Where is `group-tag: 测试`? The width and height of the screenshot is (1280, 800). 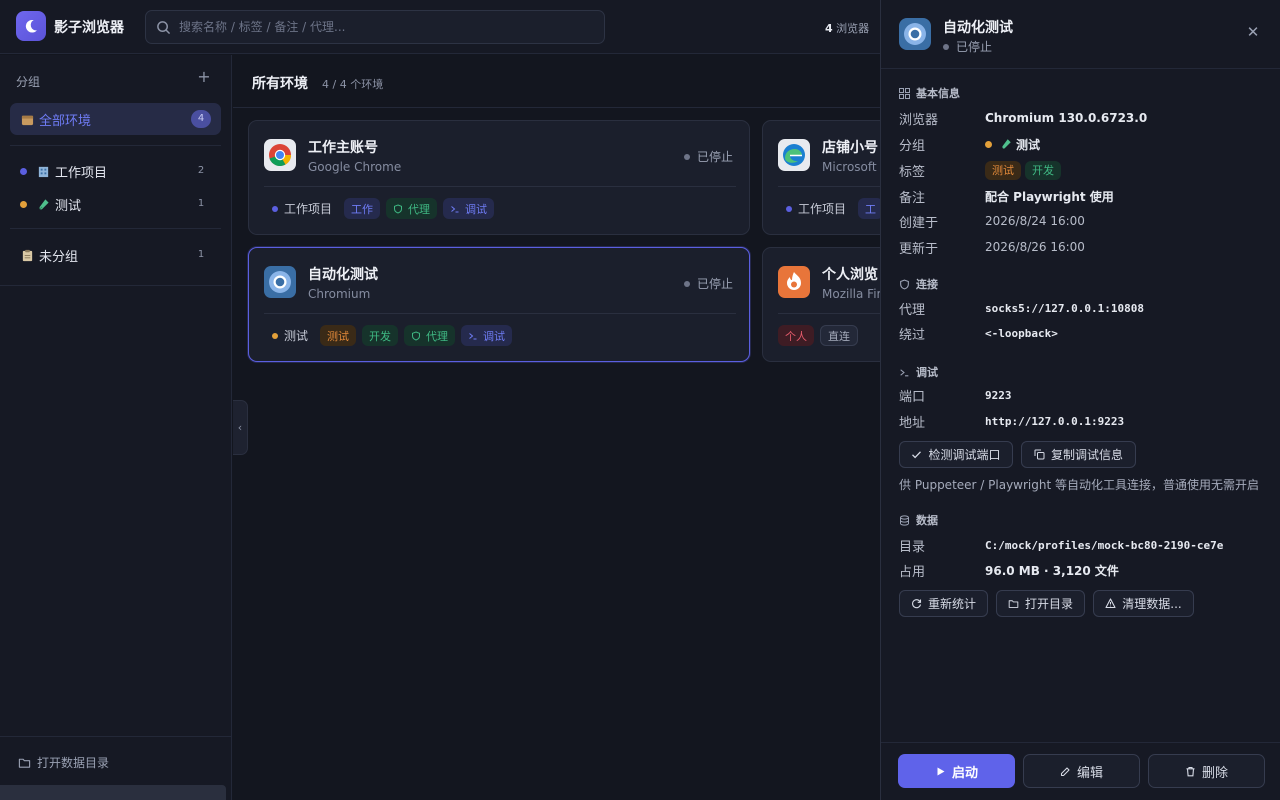 group-tag: 测试 is located at coordinates (289, 335).